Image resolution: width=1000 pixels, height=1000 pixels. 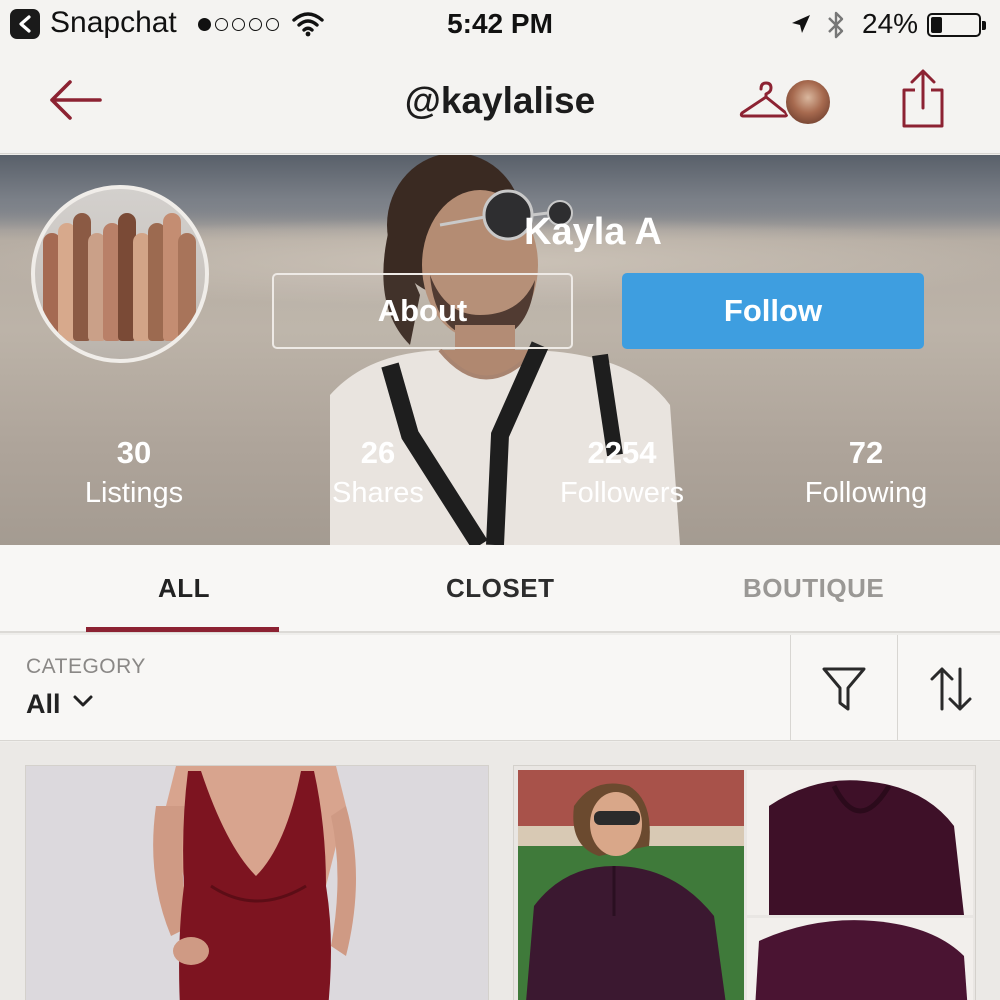 What do you see at coordinates (182, 629) in the screenshot?
I see `active-tab-indicator` at bounding box center [182, 629].